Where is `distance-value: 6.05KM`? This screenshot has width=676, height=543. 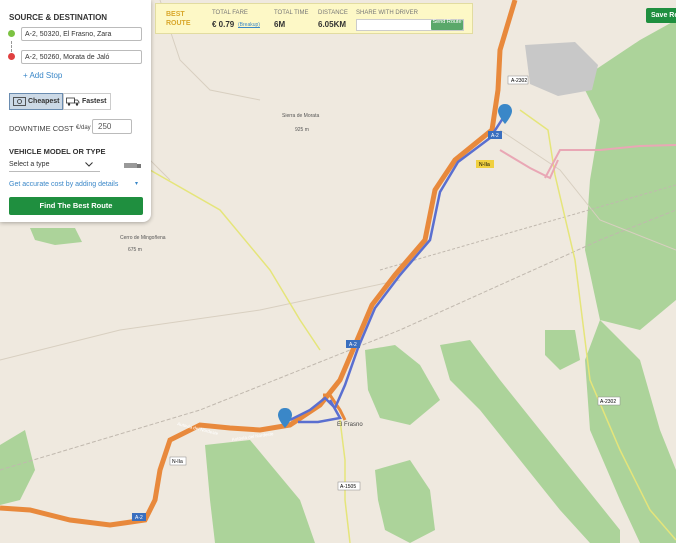 distance-value: 6.05KM is located at coordinates (332, 24).